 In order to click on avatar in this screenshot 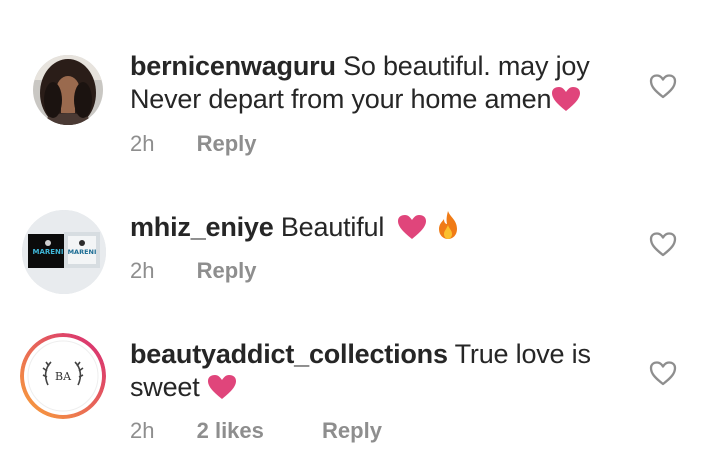, I will do `click(68, 90)`.